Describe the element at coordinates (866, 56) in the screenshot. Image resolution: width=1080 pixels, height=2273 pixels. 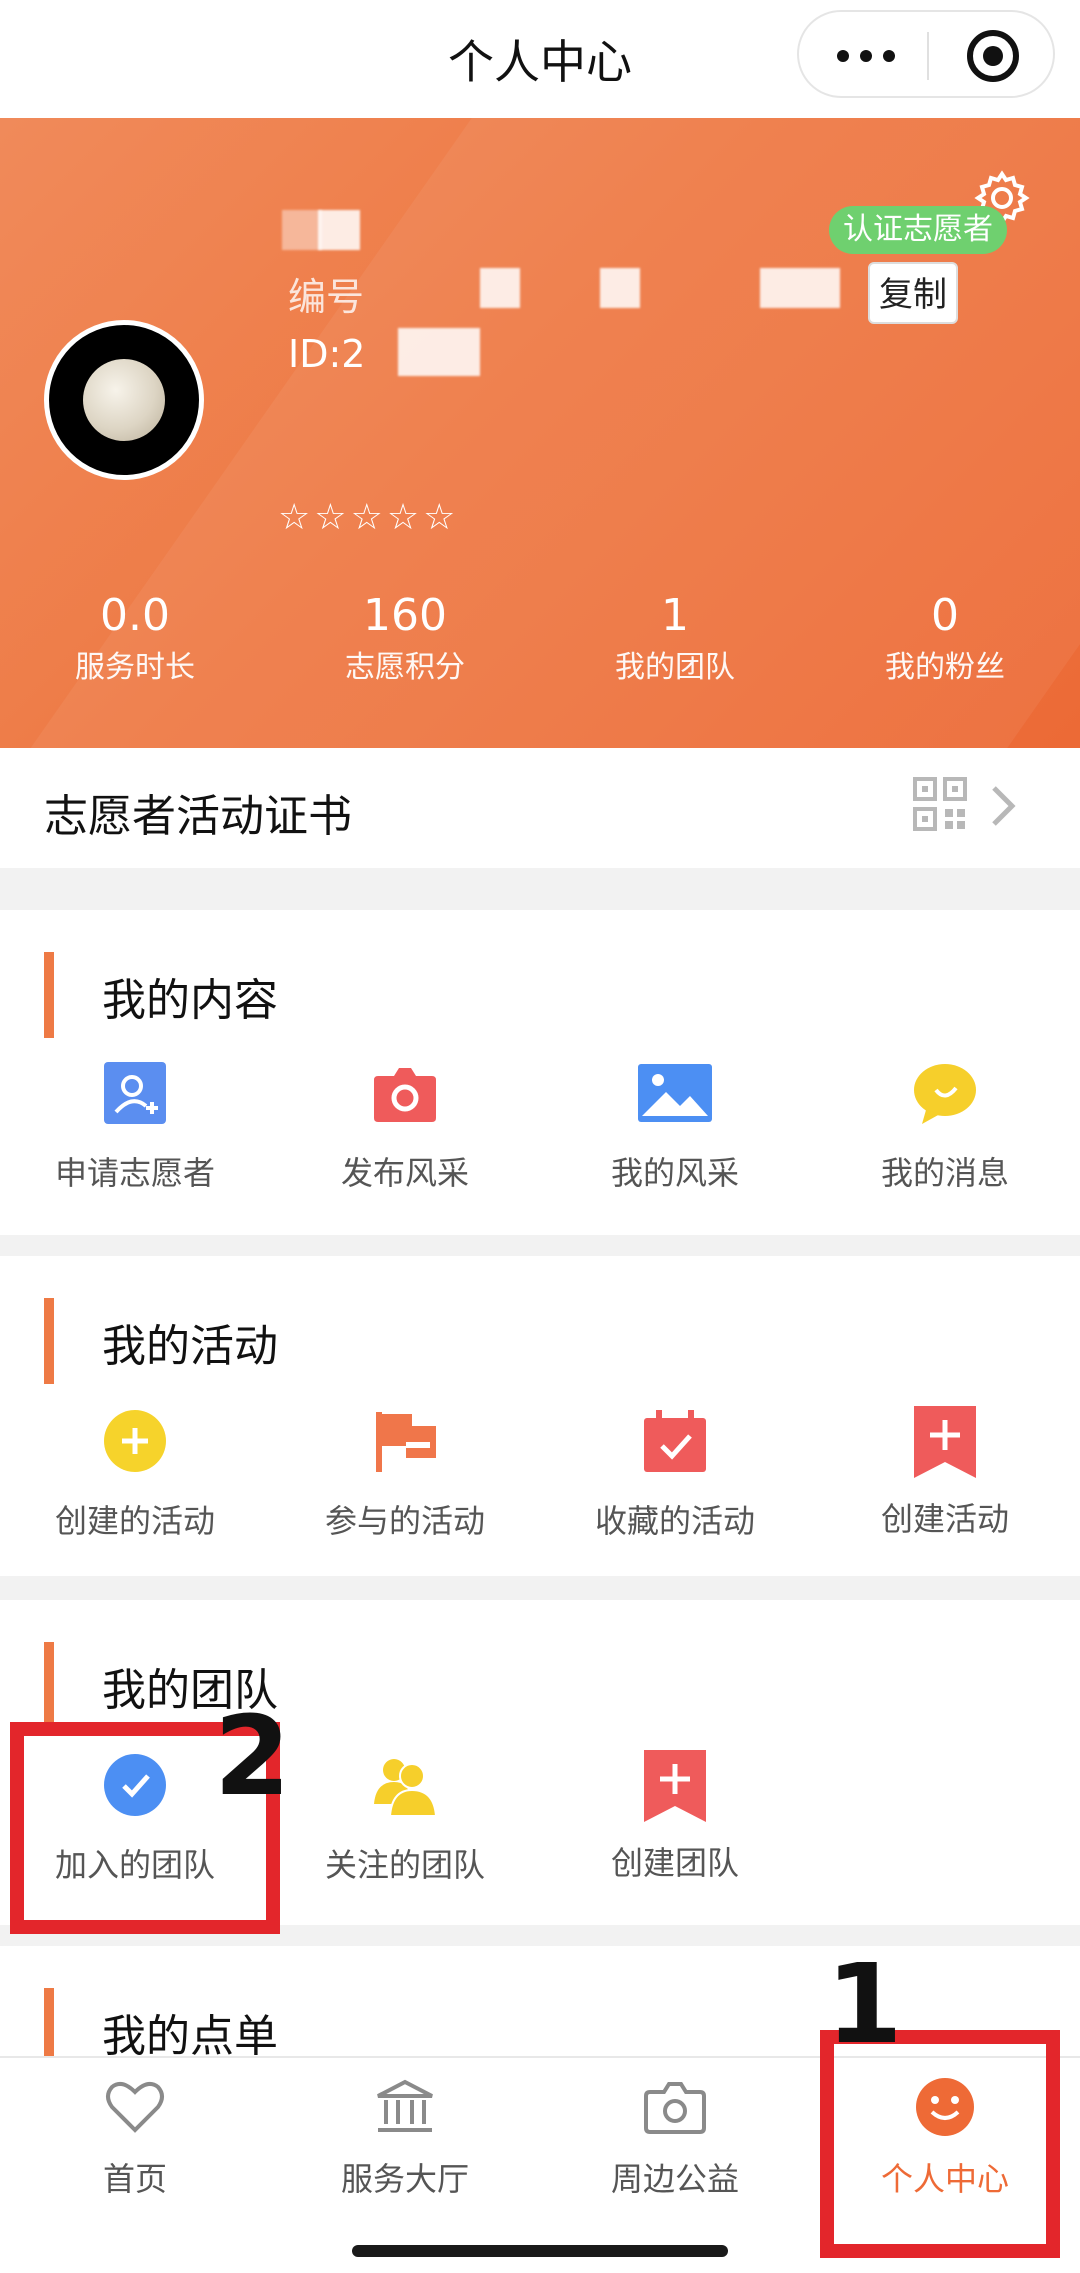
I see `more-icon` at that location.